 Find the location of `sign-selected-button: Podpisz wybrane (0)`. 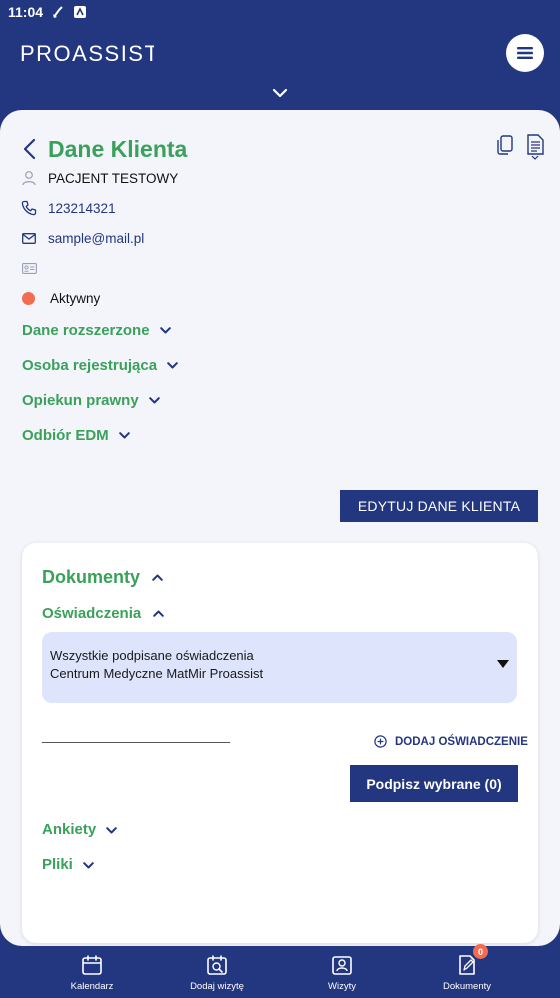

sign-selected-button: Podpisz wybrane (0) is located at coordinates (434, 783).